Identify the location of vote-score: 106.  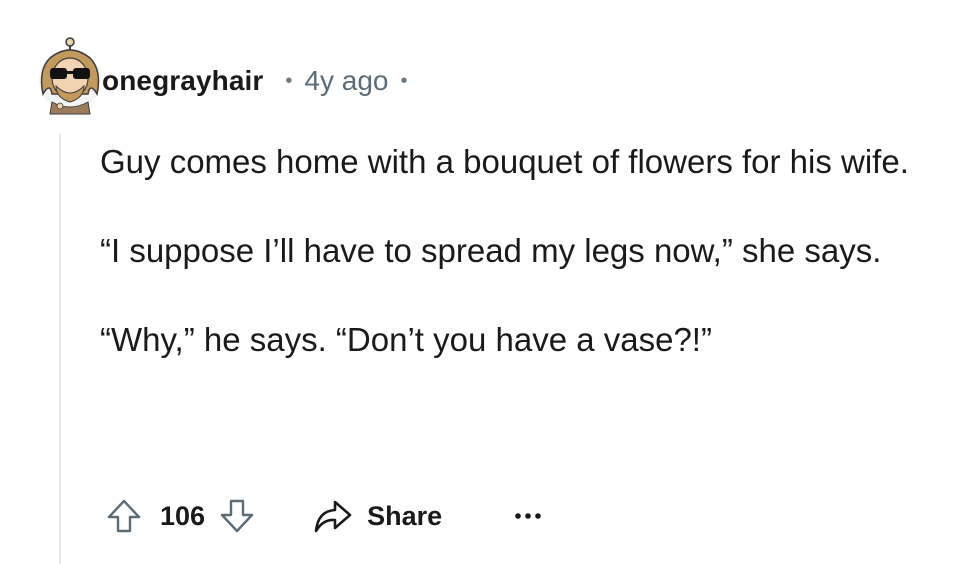
(183, 515).